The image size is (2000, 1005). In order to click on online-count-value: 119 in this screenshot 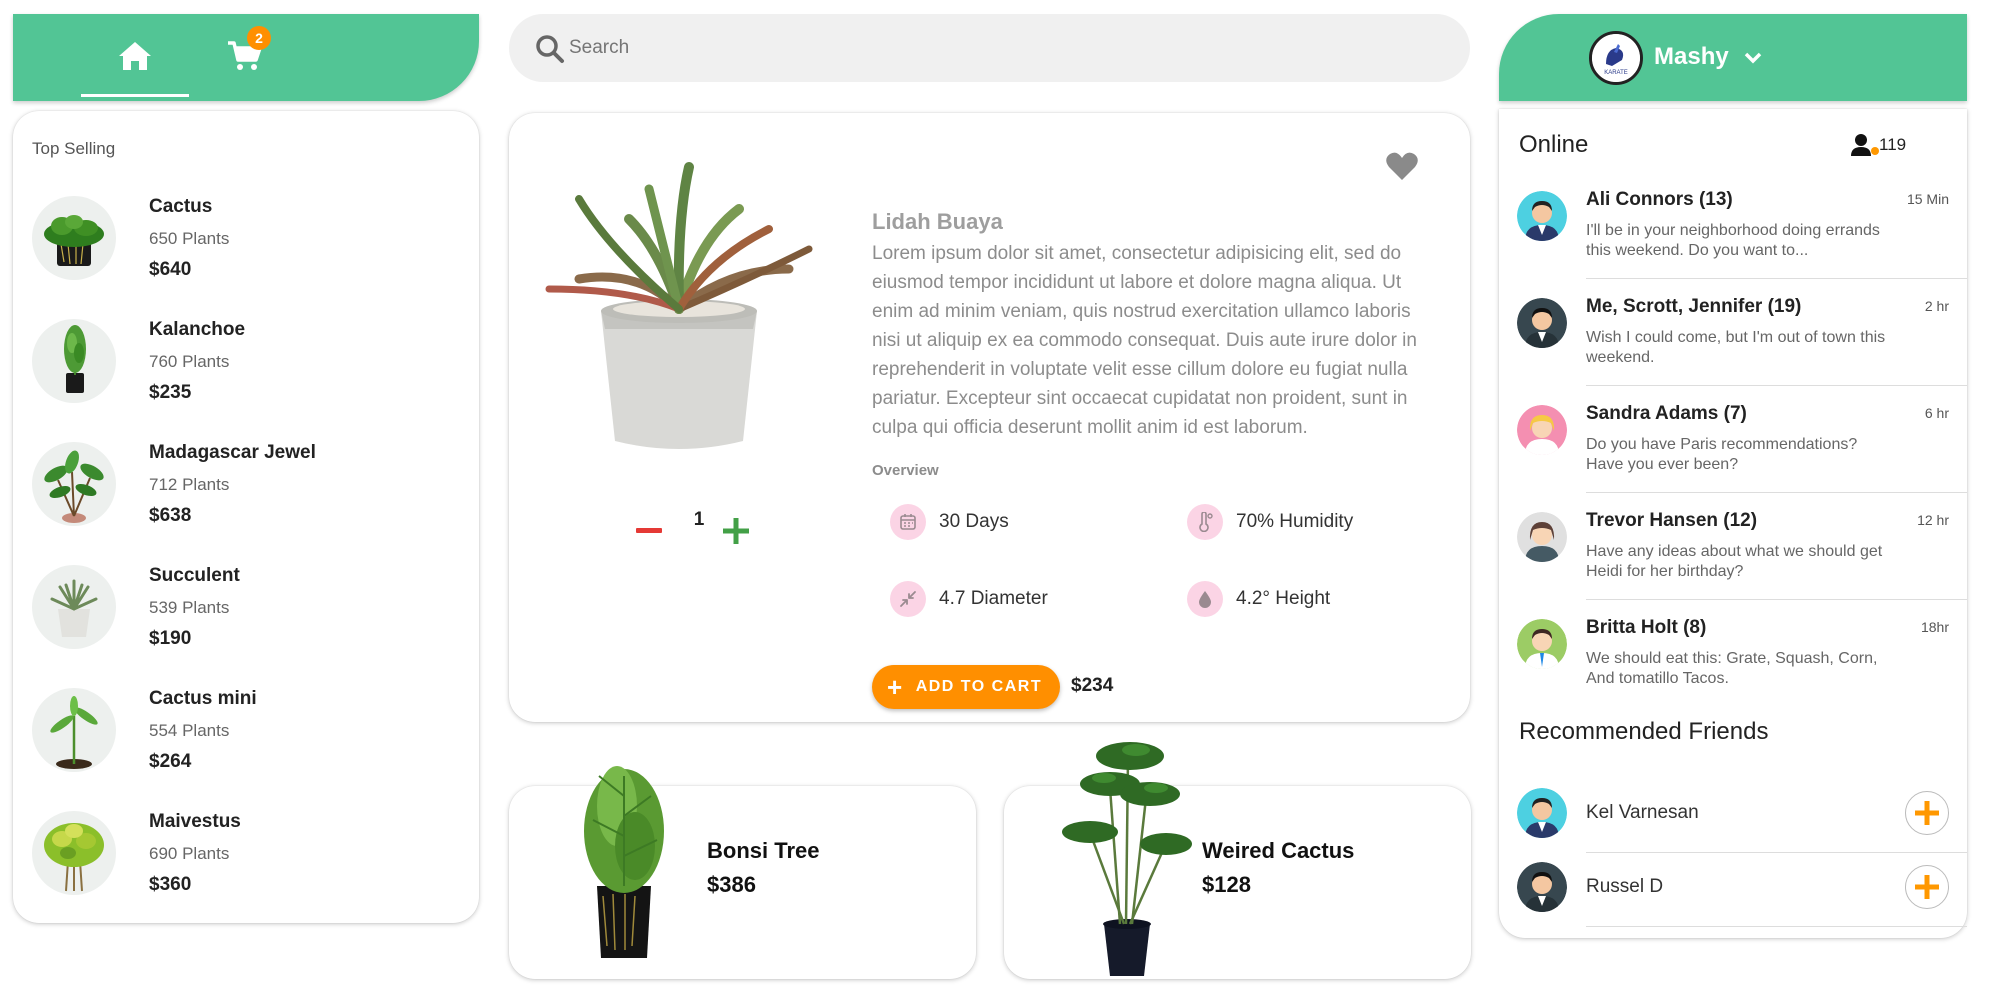, I will do `click(1893, 144)`.